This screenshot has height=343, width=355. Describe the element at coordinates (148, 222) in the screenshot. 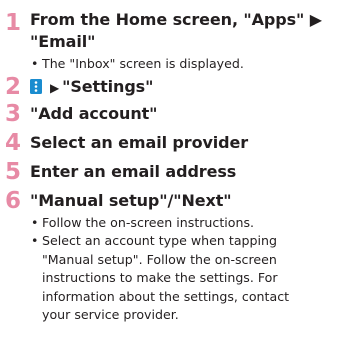

I see `note-text: Follow the on-screen instructions.` at that location.